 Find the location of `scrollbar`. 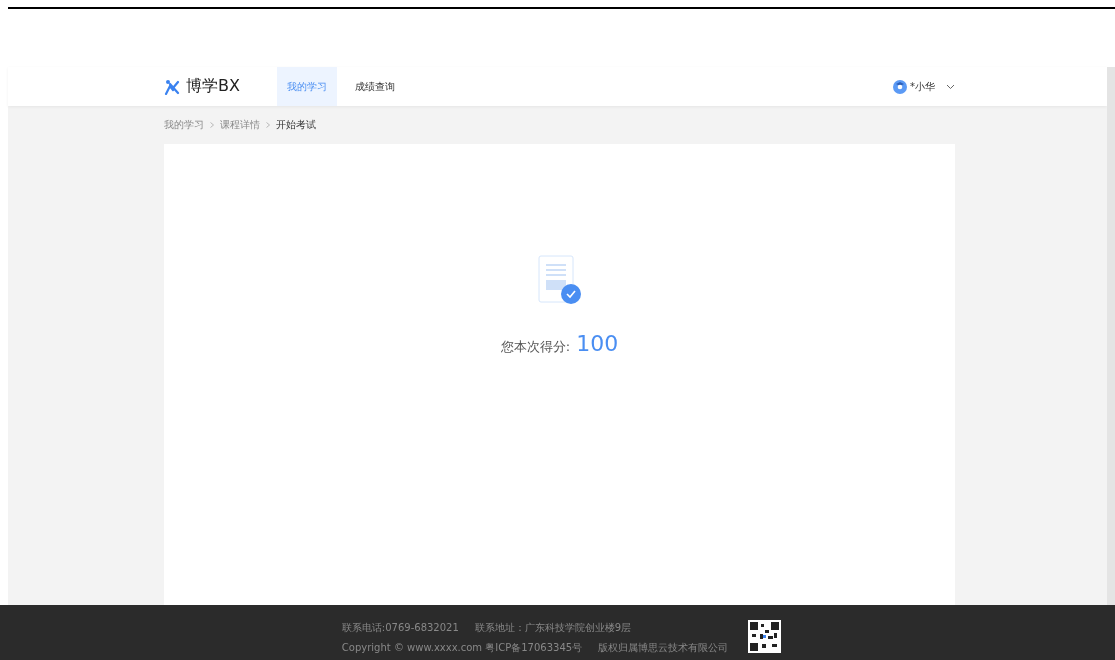

scrollbar is located at coordinates (1111, 336).